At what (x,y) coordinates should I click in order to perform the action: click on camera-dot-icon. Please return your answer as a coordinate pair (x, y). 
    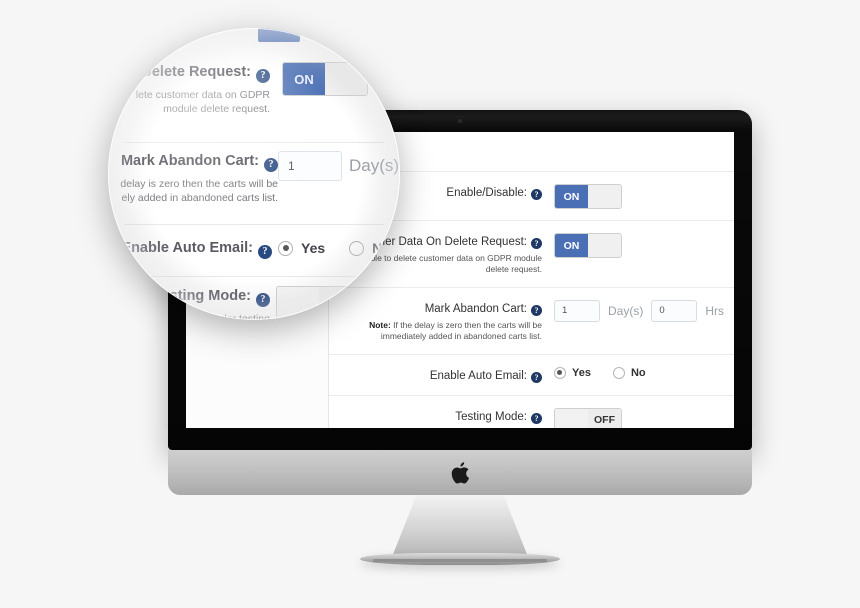
    Looking at the image, I should click on (460, 121).